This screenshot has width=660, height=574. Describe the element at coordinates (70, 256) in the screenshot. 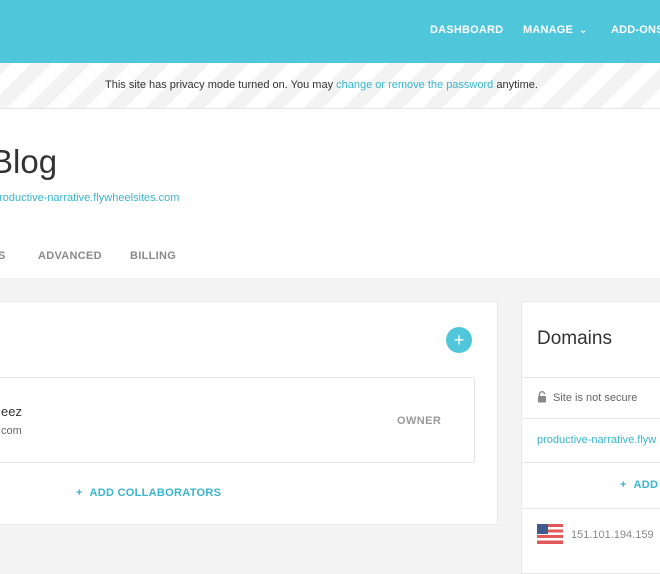

I see `tab-advanced: ADVANCED` at that location.